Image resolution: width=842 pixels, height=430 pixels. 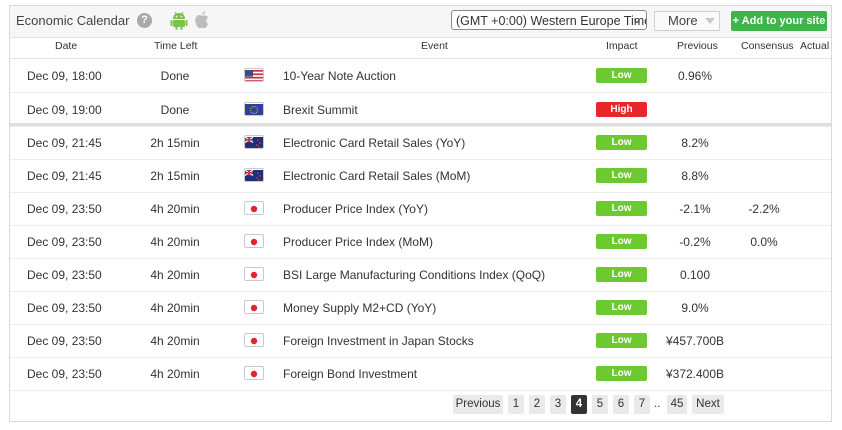 What do you see at coordinates (764, 209) in the screenshot?
I see `consensus-value: -2.2%` at bounding box center [764, 209].